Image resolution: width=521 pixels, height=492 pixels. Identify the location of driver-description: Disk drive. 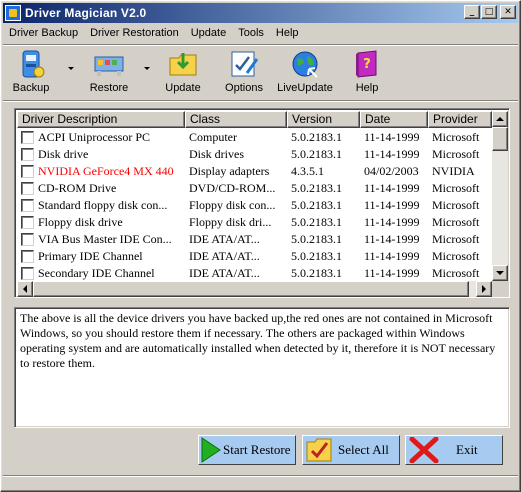
(63, 154).